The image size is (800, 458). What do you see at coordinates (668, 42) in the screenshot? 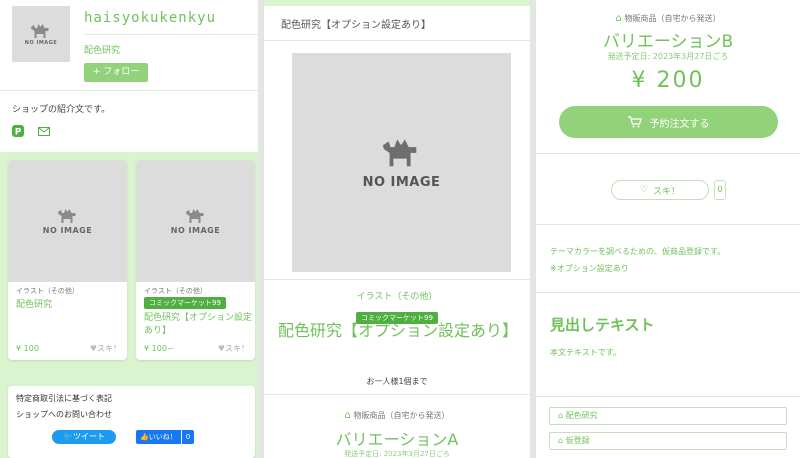
I see `variation-b-name: バリエーションB` at bounding box center [668, 42].